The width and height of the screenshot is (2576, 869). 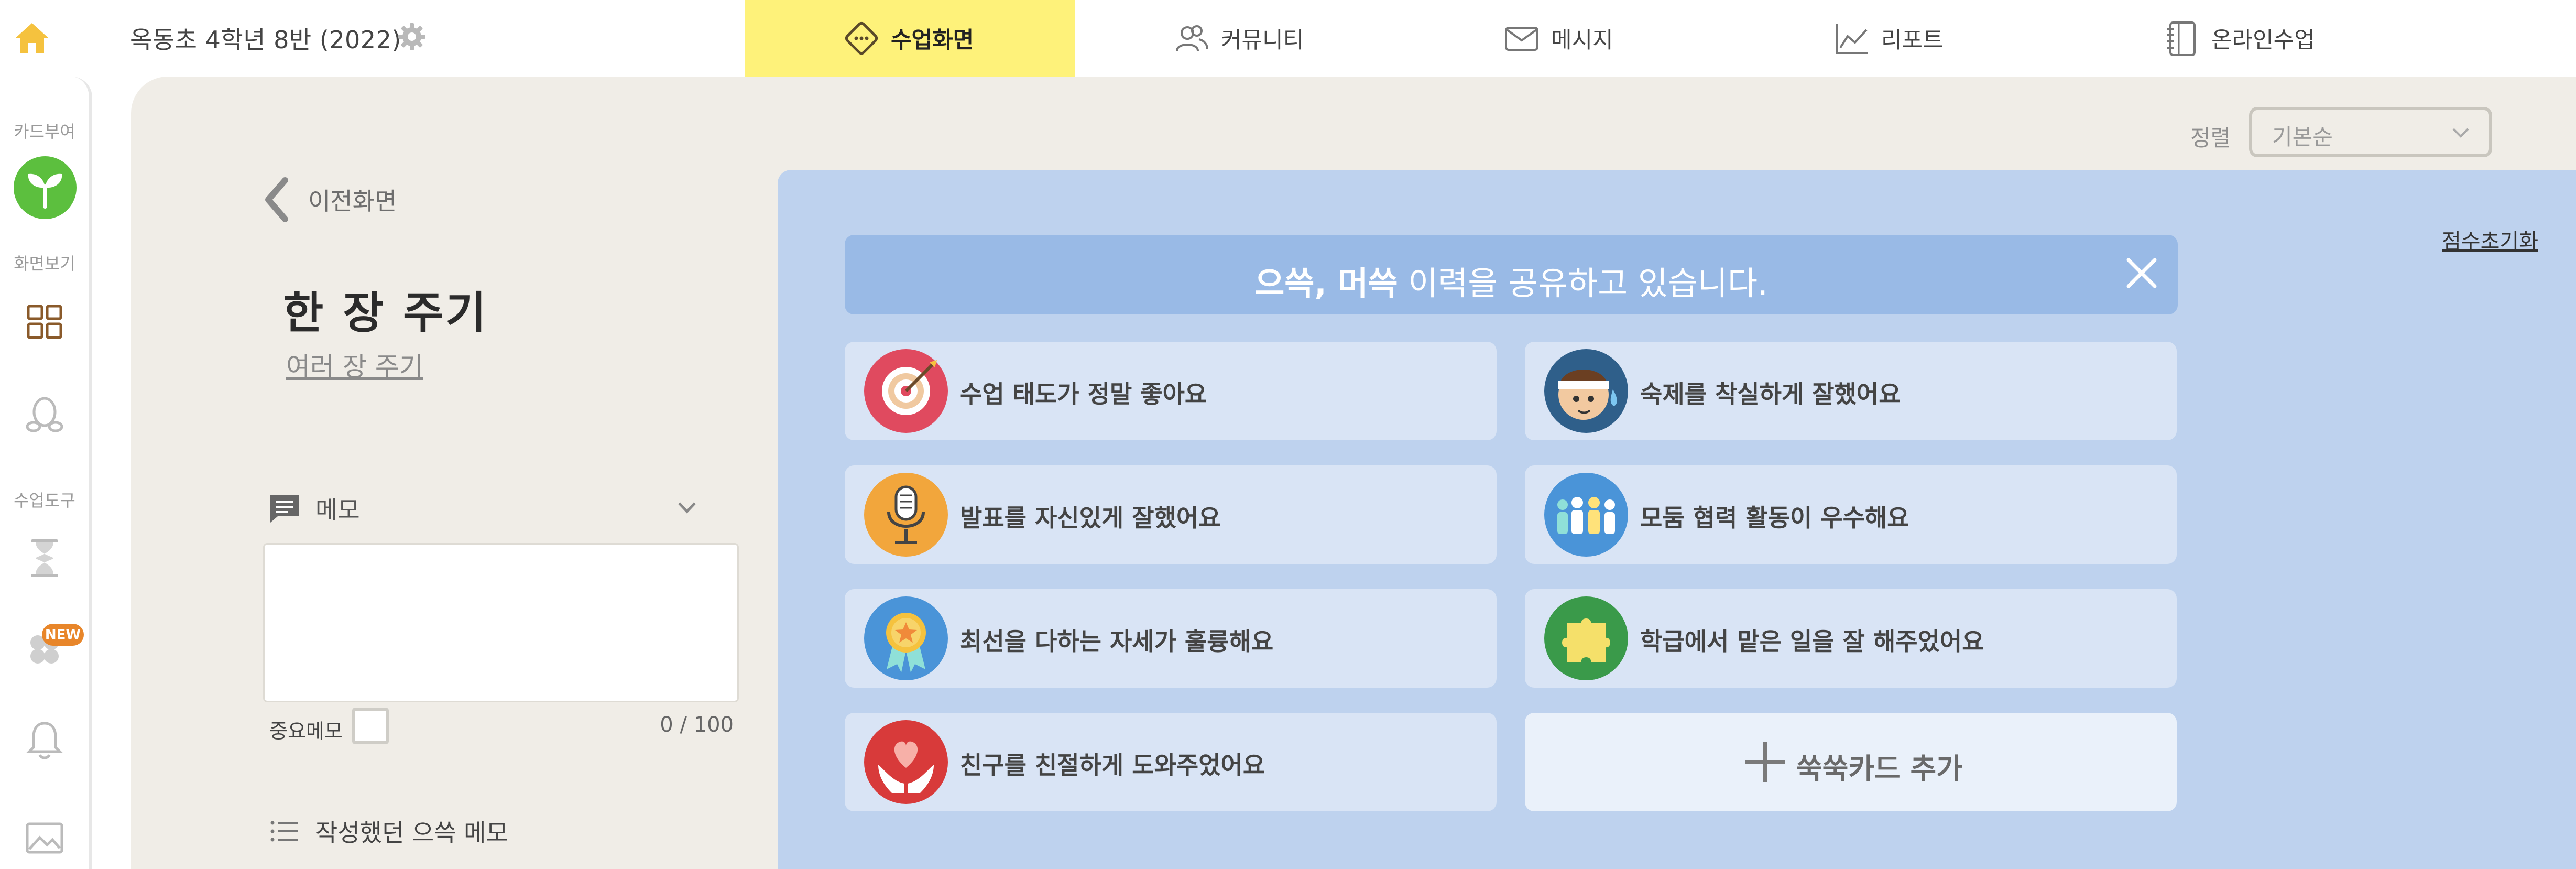 What do you see at coordinates (338, 510) in the screenshot?
I see `memo-label: 메모` at bounding box center [338, 510].